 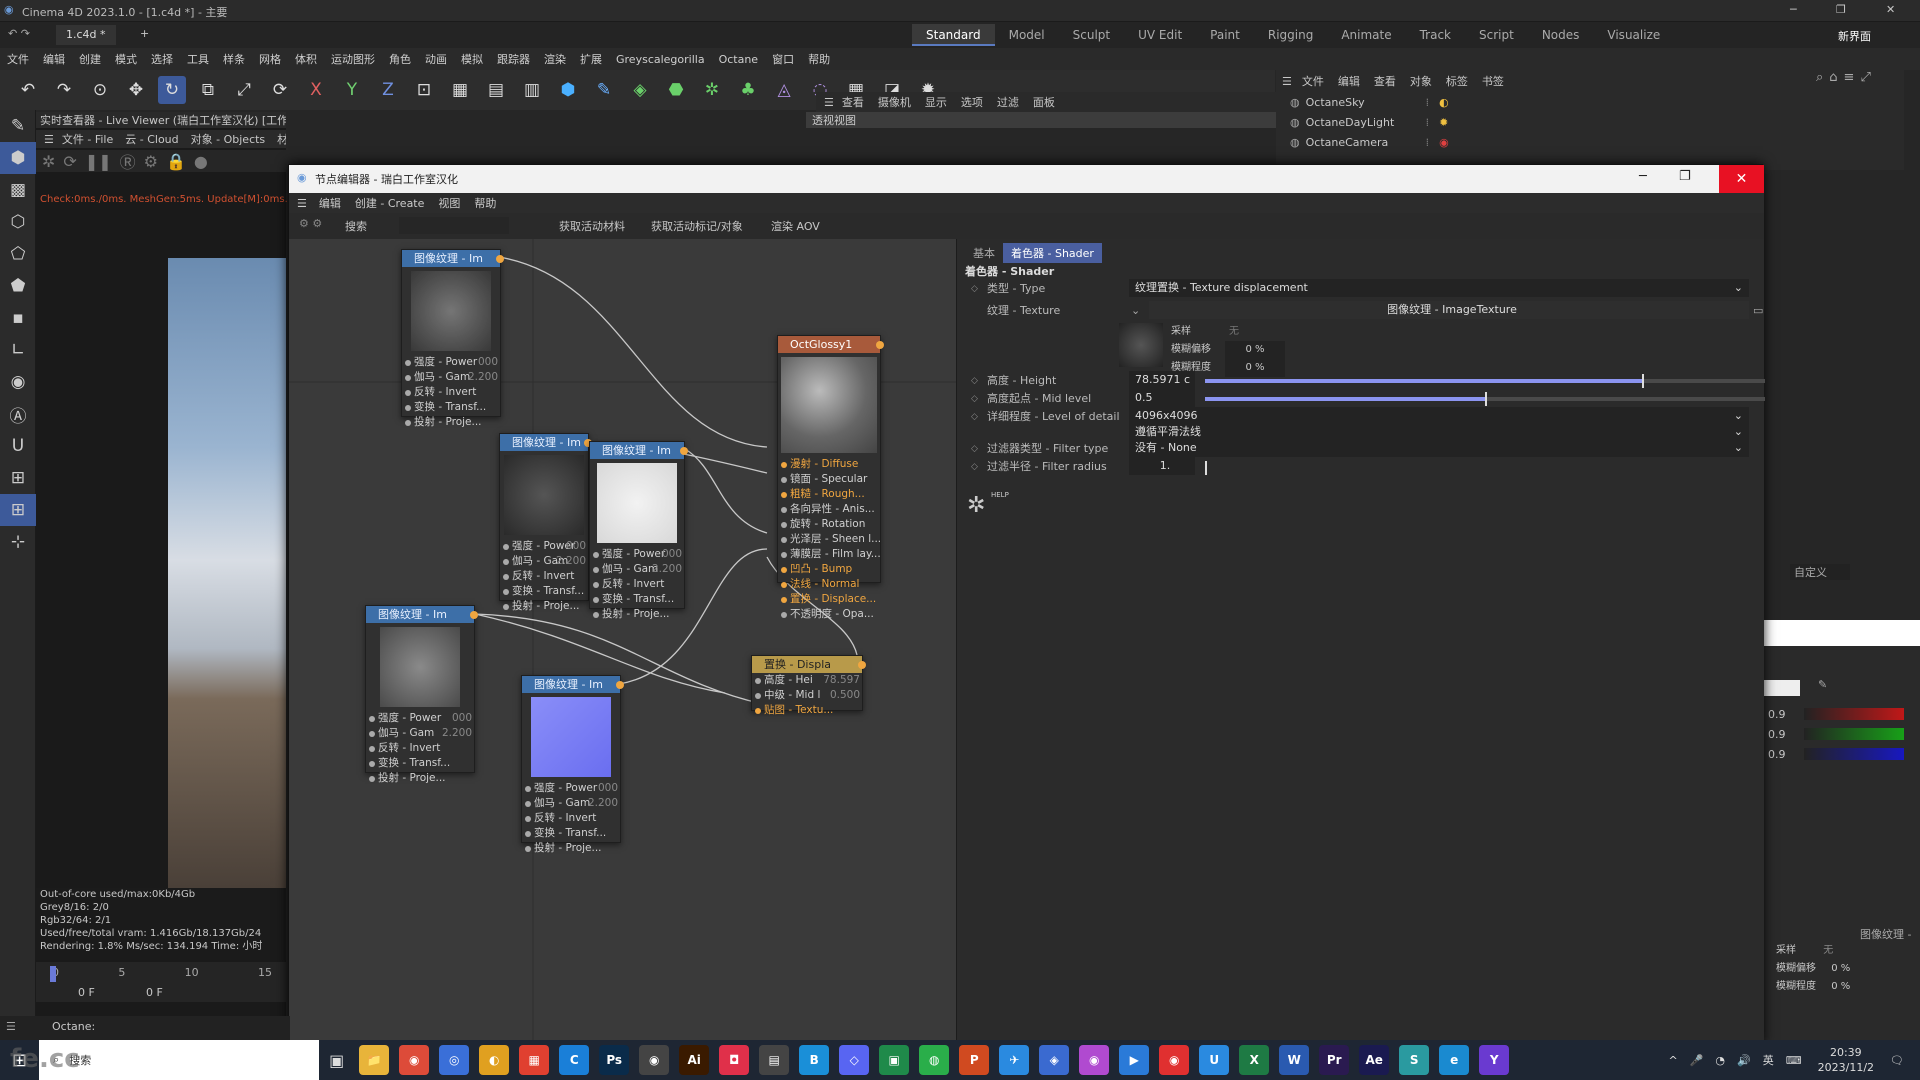 I want to click on home-icon: ⌂, so click(x=1833, y=77).